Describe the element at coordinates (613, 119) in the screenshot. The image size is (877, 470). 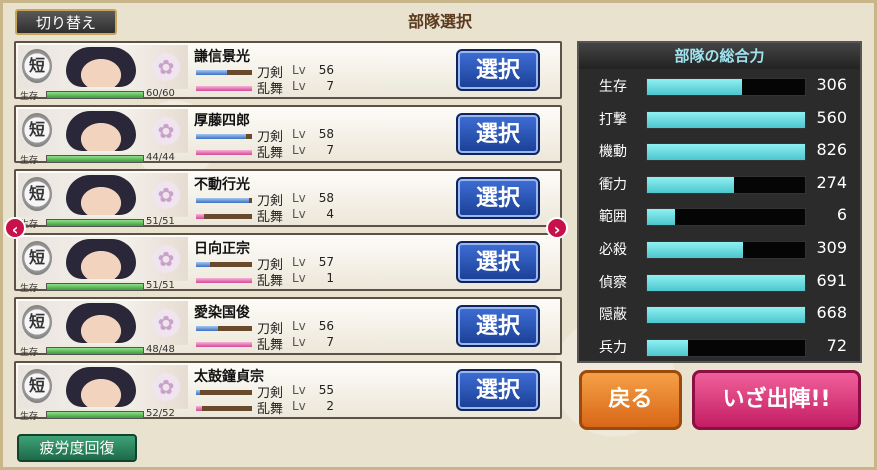
I see `stat-label: 打撃` at that location.